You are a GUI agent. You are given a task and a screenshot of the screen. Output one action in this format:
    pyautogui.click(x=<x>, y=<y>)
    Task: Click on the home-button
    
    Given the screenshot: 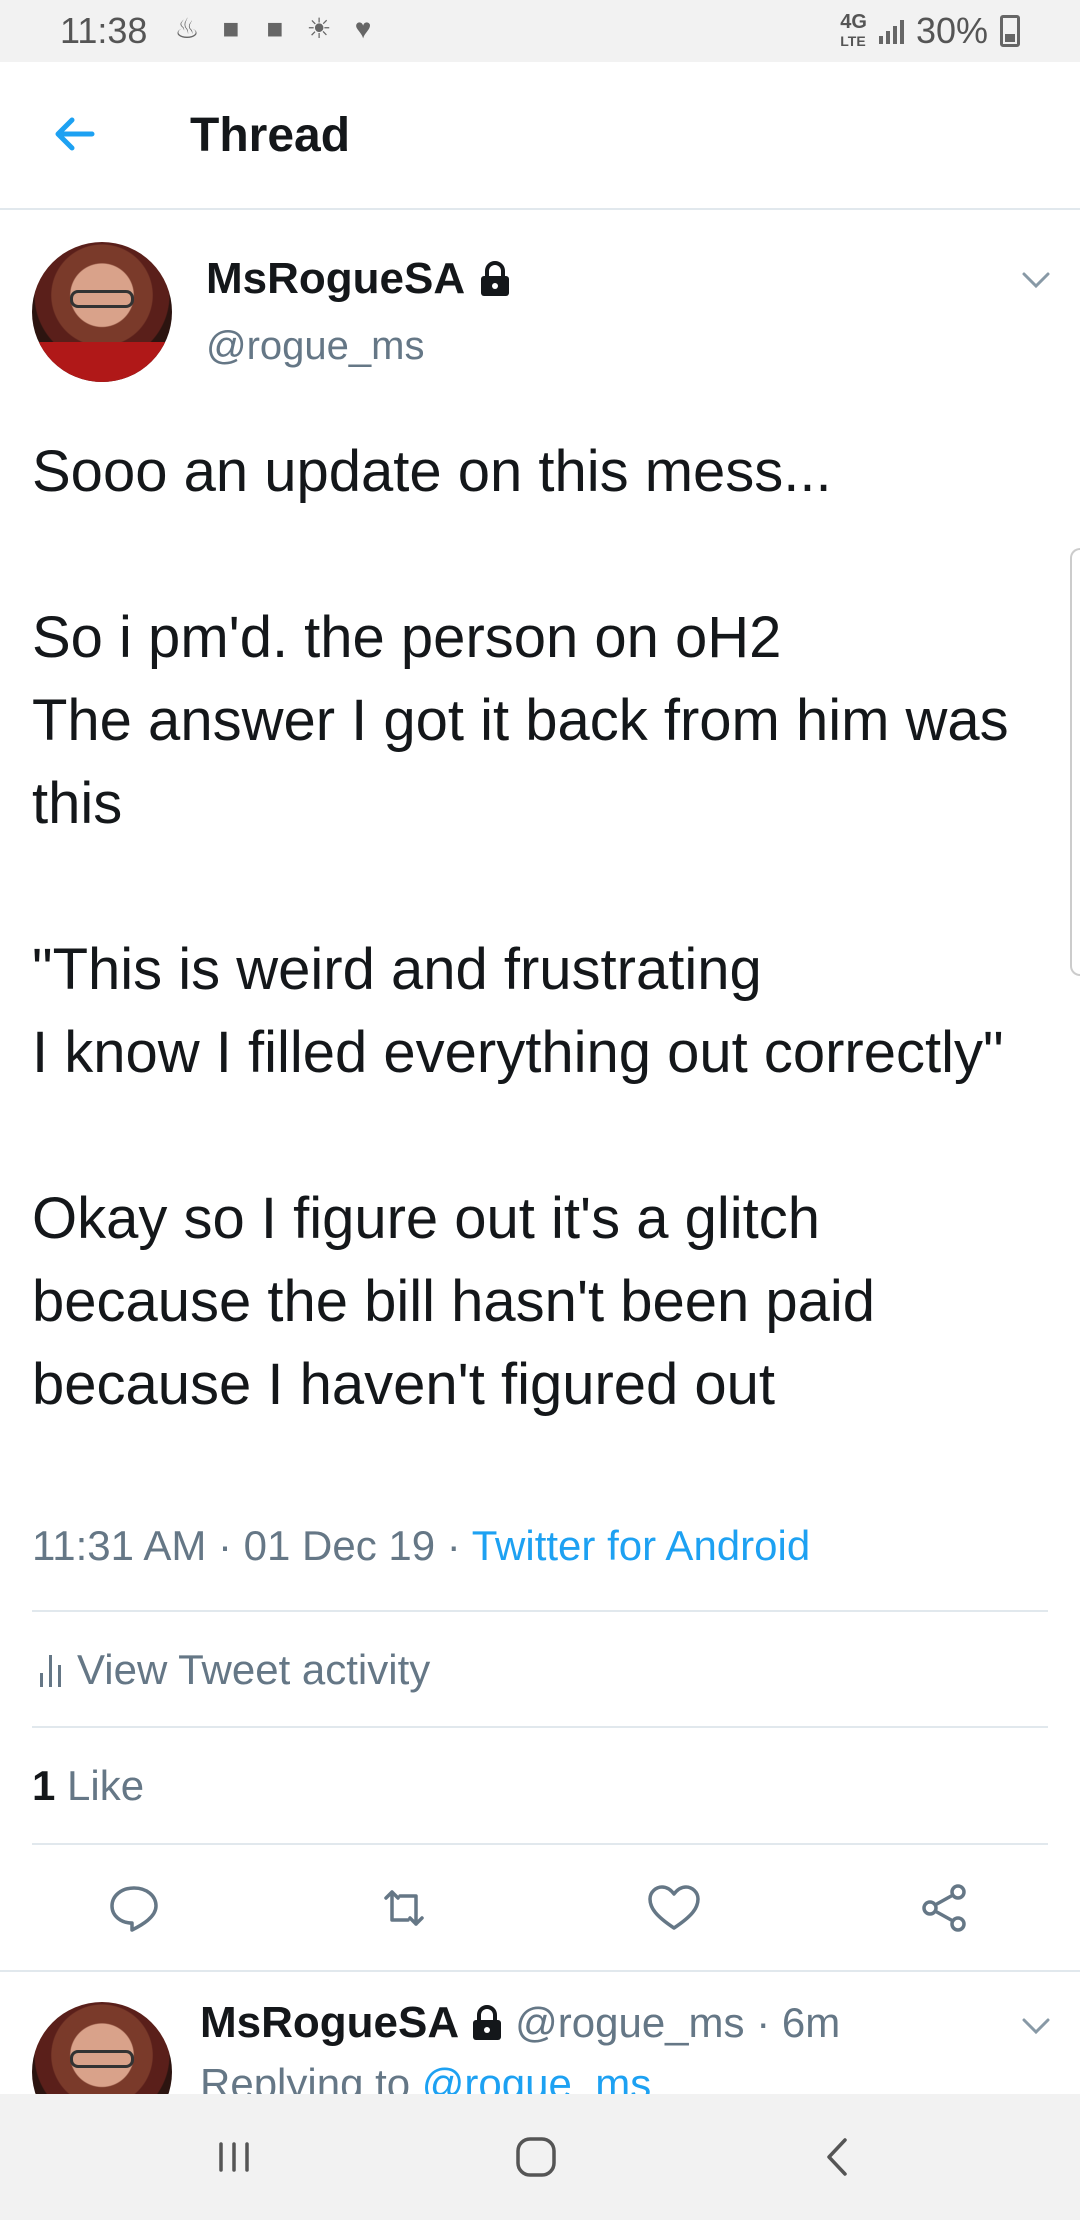 What is the action you would take?
    pyautogui.click(x=536, y=2157)
    